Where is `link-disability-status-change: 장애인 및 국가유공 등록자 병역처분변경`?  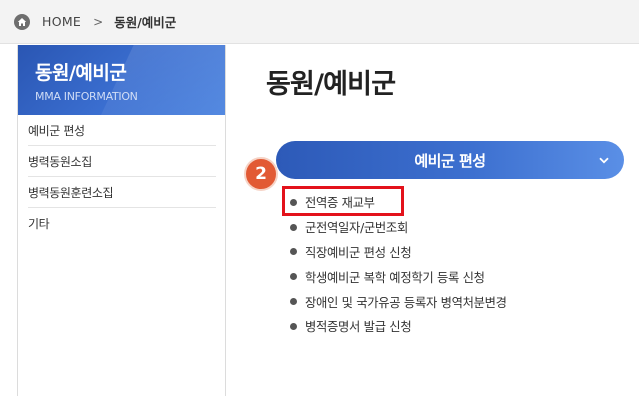
link-disability-status-change: 장애인 및 국가유공 등록자 병역처분변경 is located at coordinates (398, 301).